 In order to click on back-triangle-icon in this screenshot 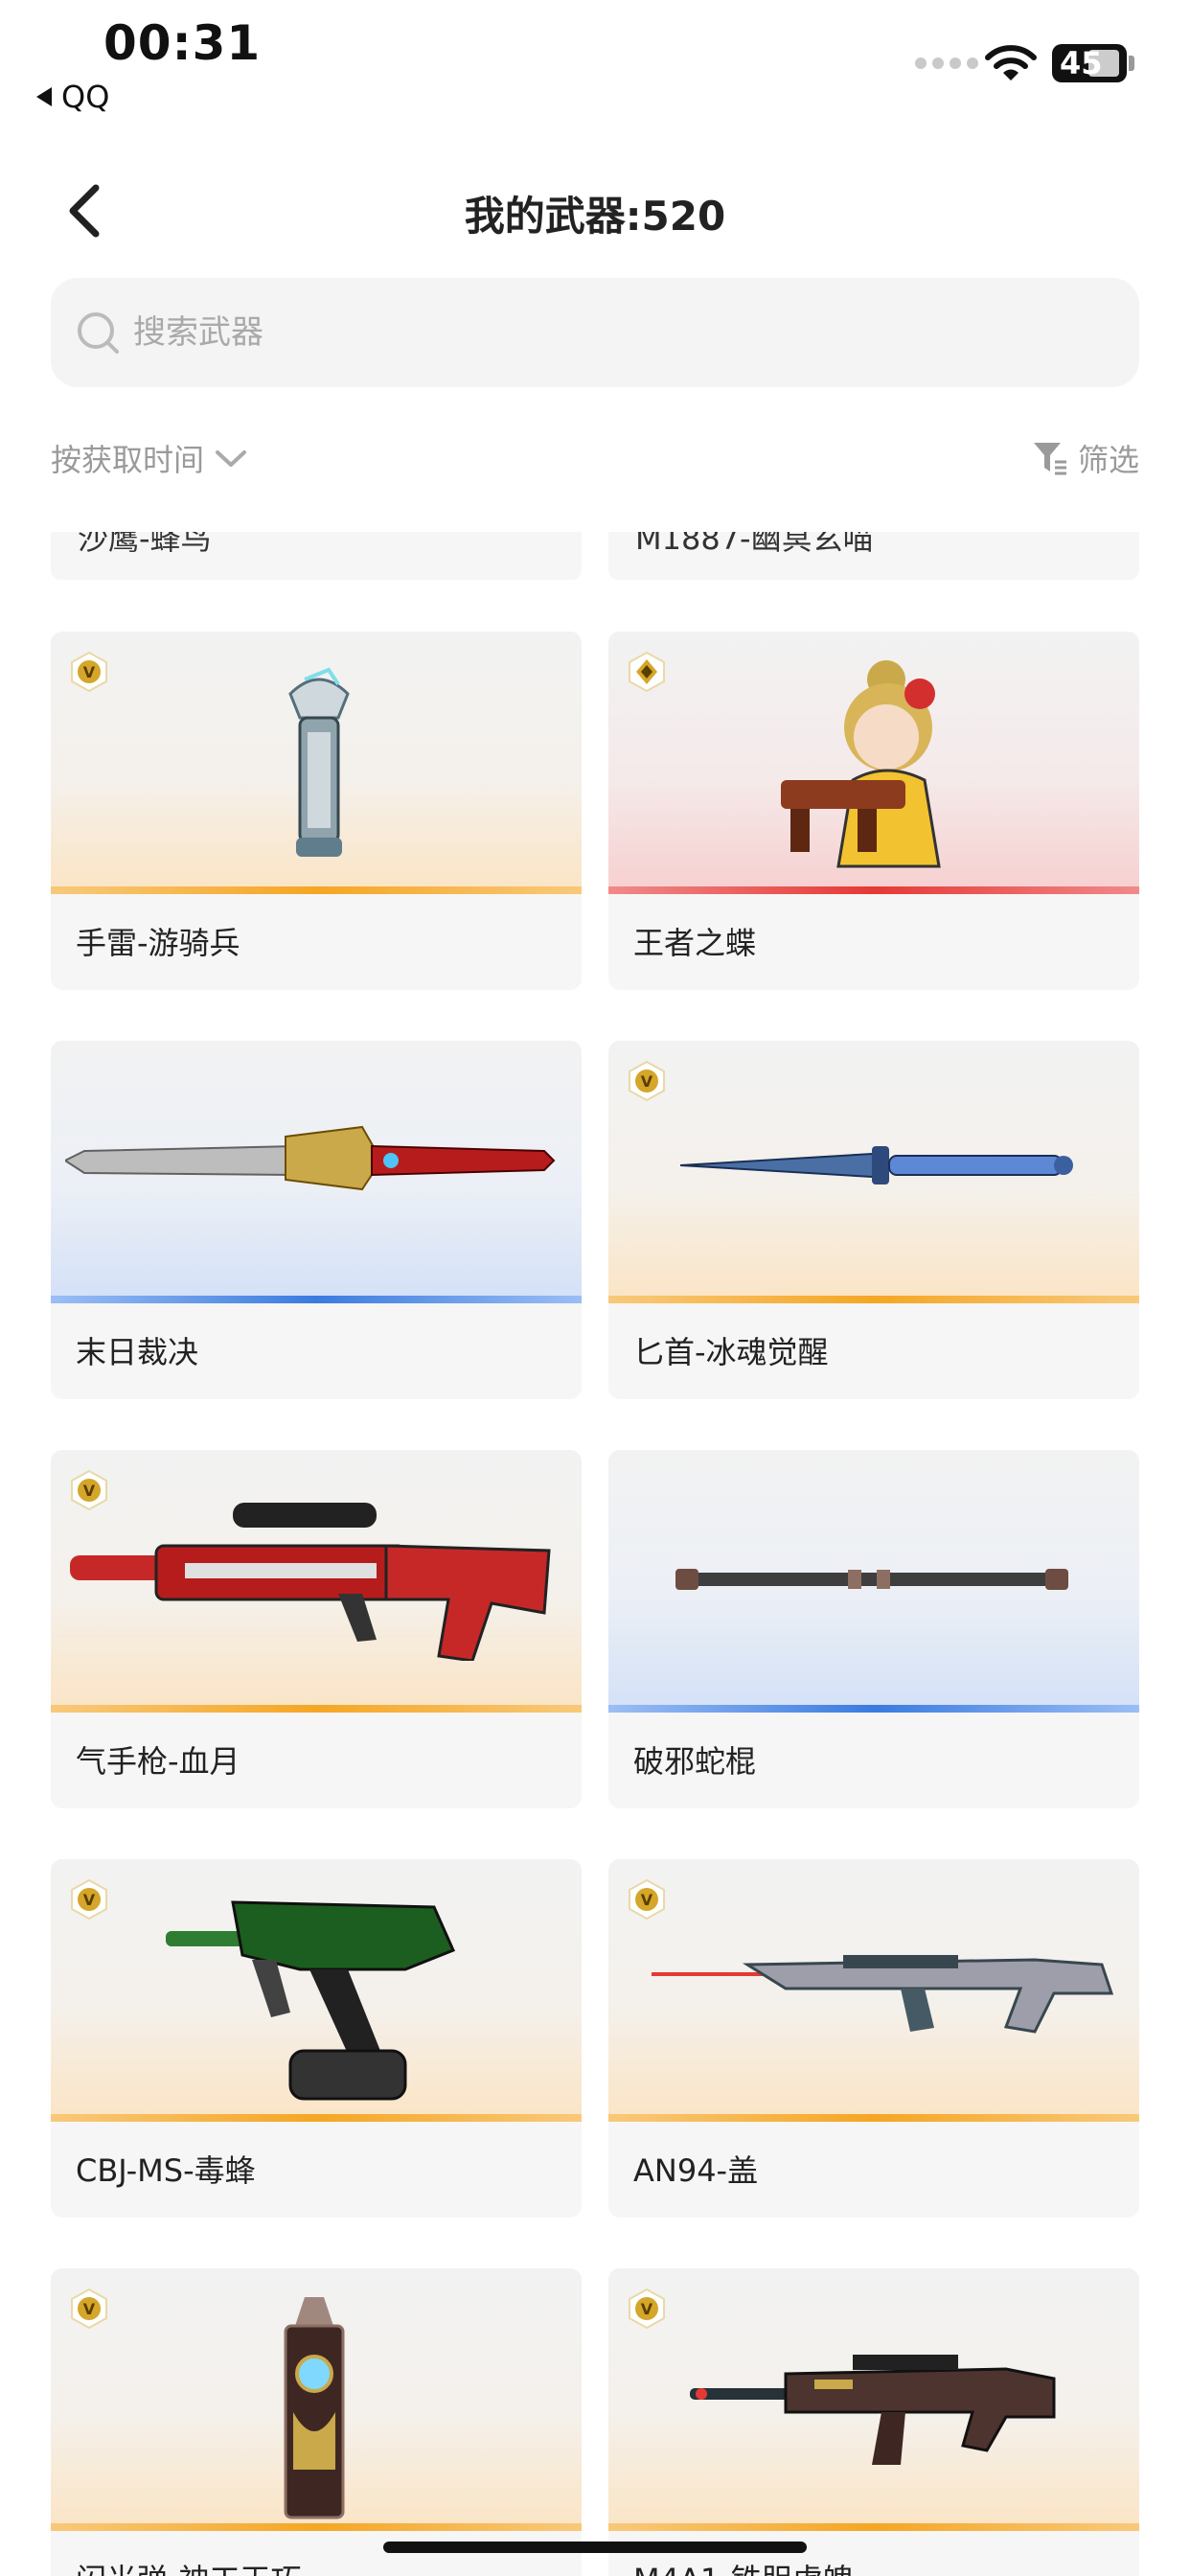, I will do `click(44, 96)`.